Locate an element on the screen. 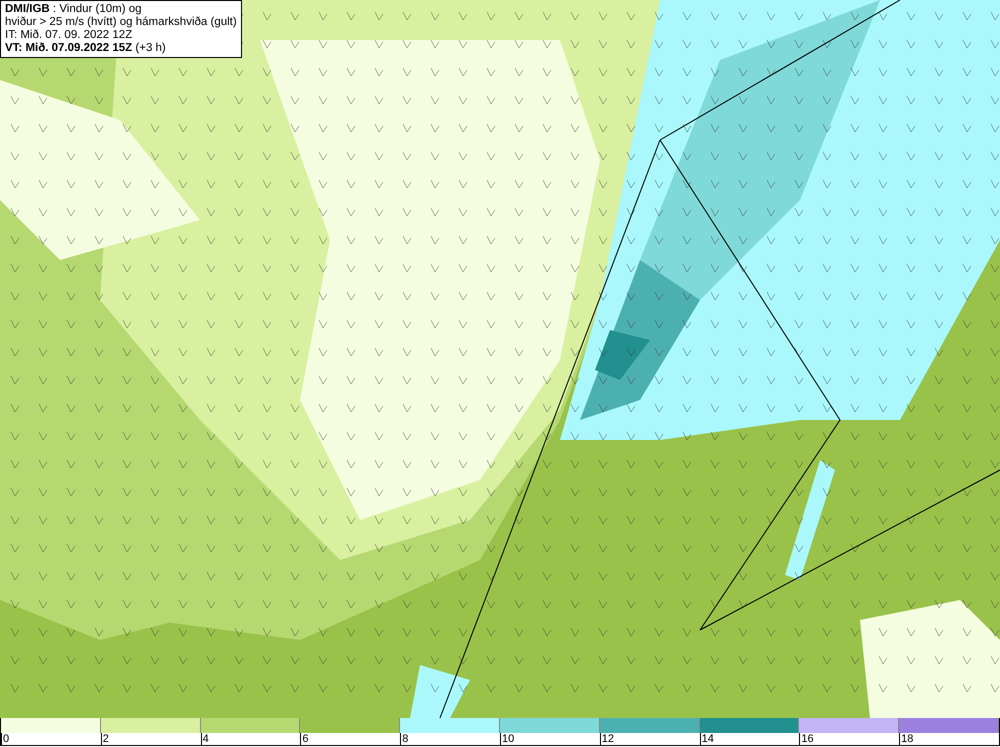  legend-tick-label: 10 is located at coordinates (507, 739).